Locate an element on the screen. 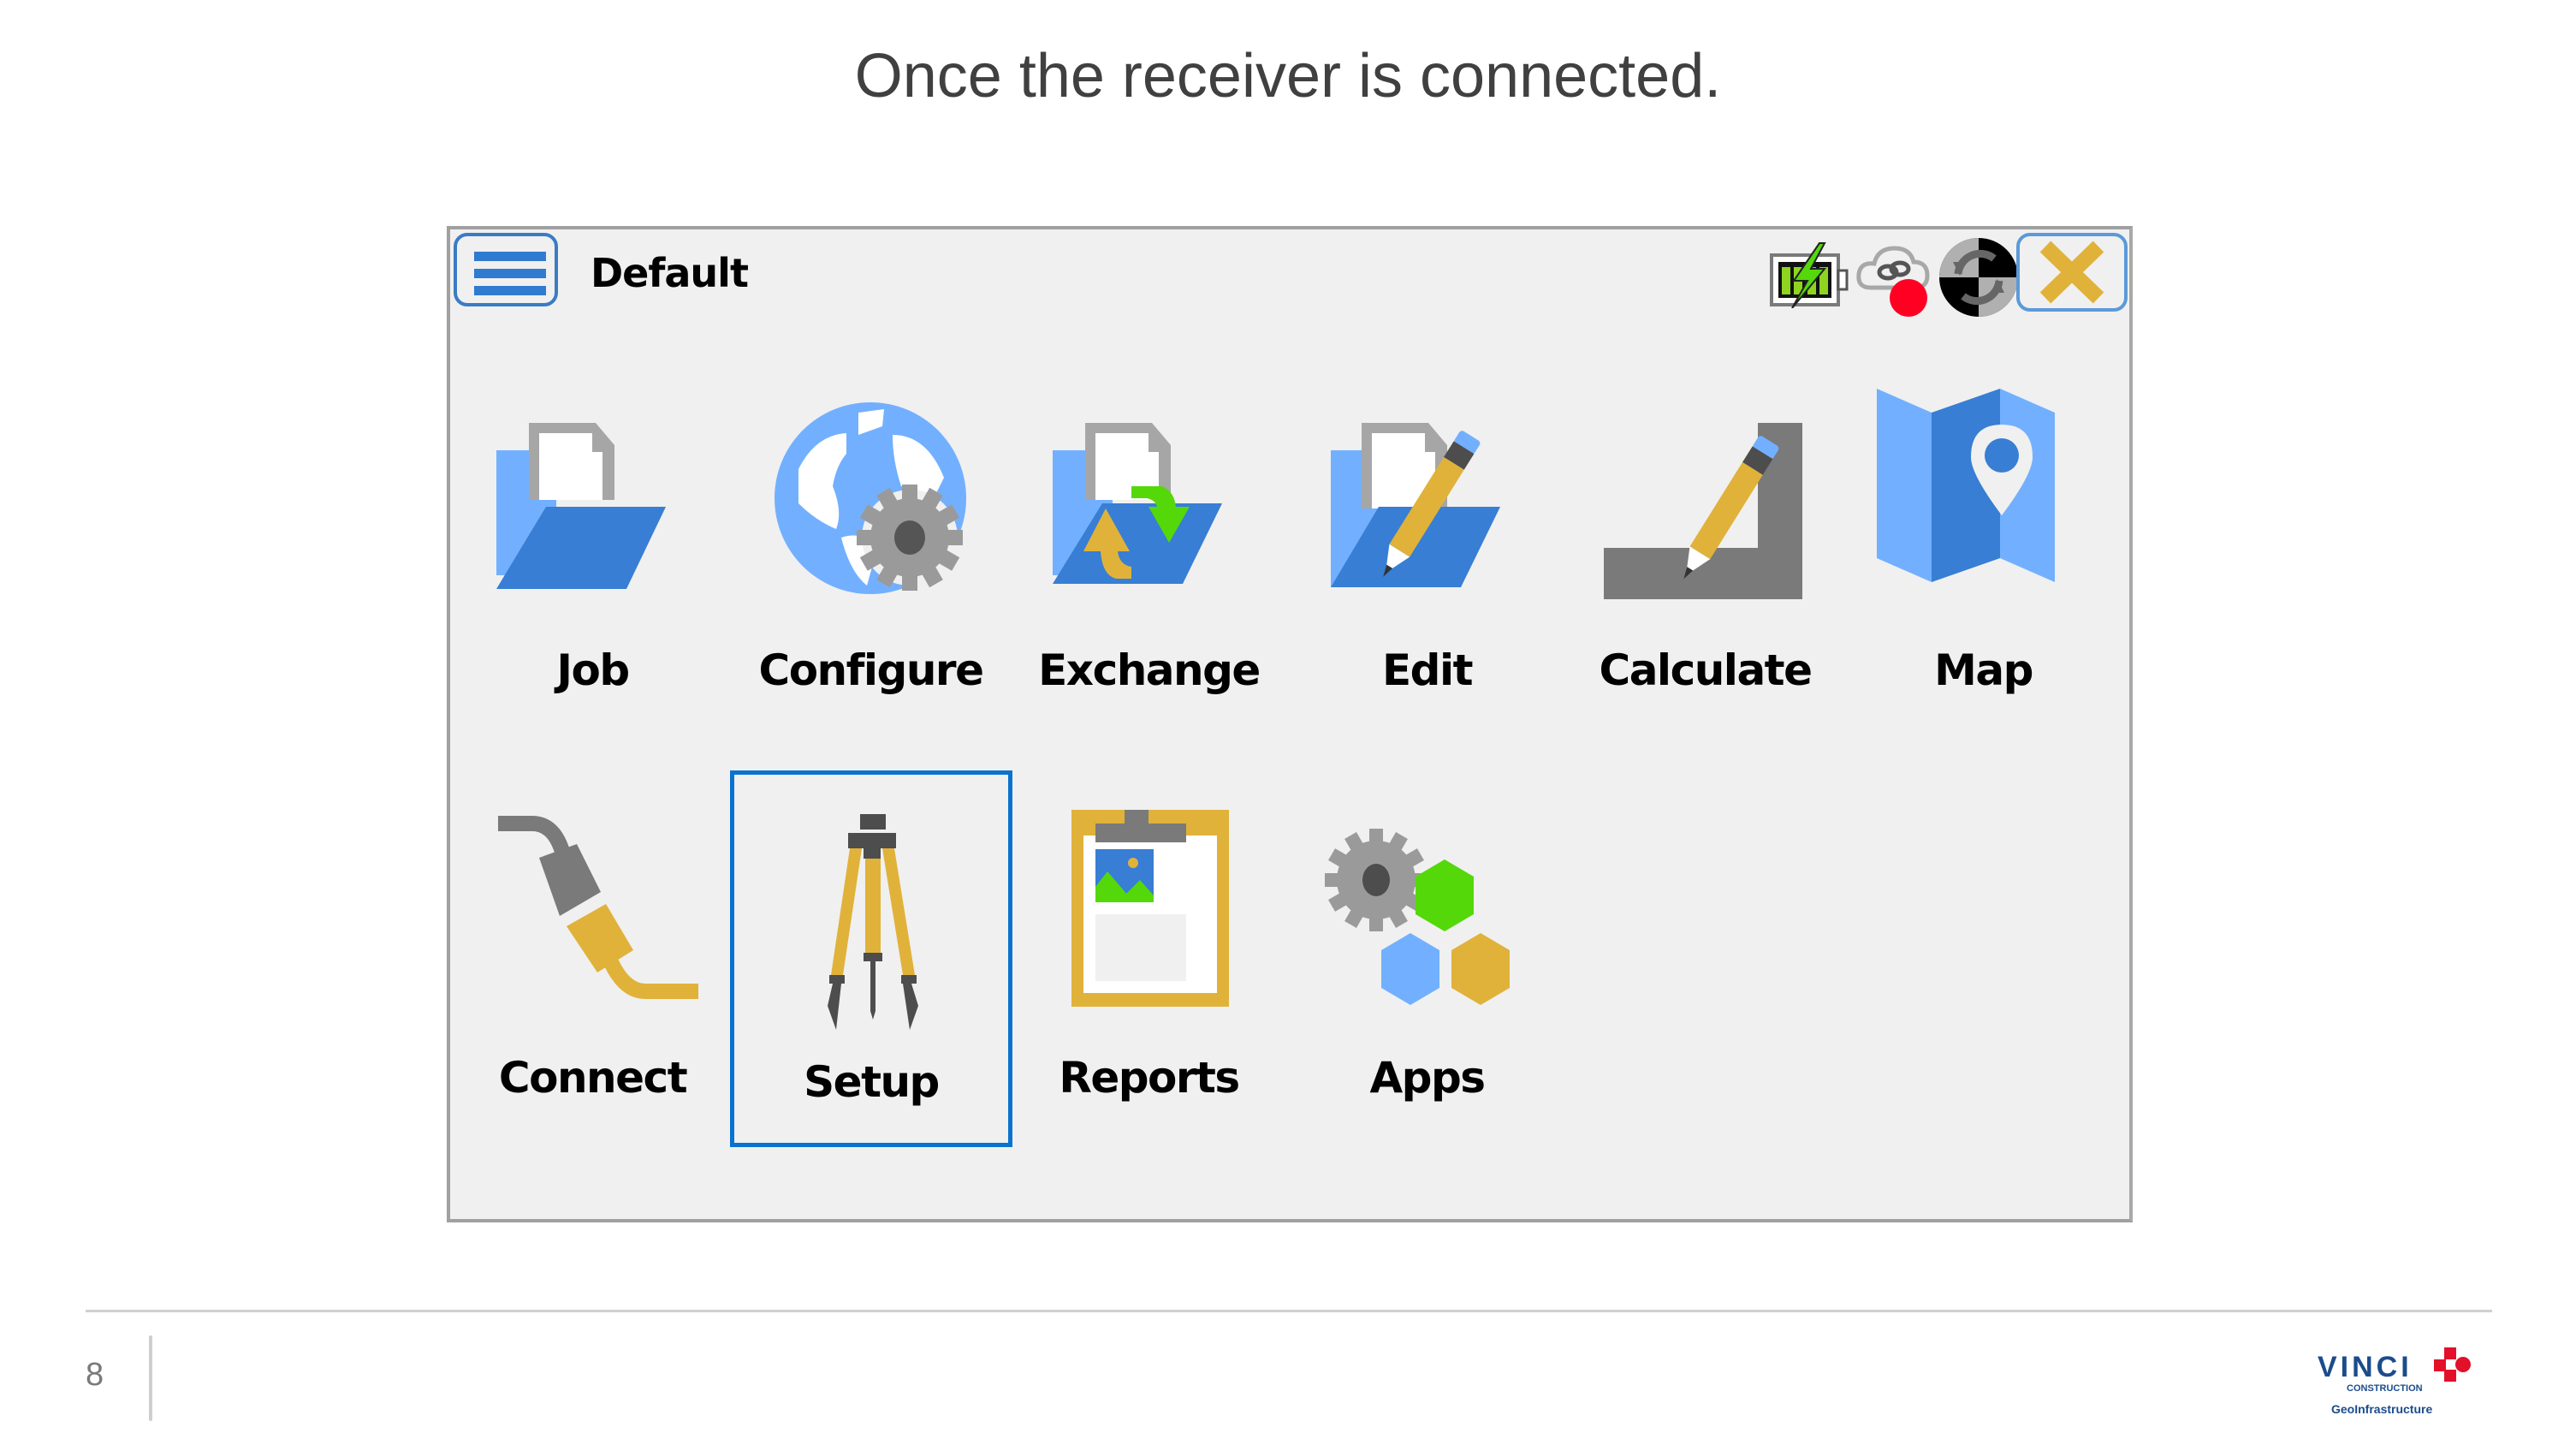 This screenshot has height=1445, width=2576. tile-label: Apps is located at coordinates (1427, 1078).